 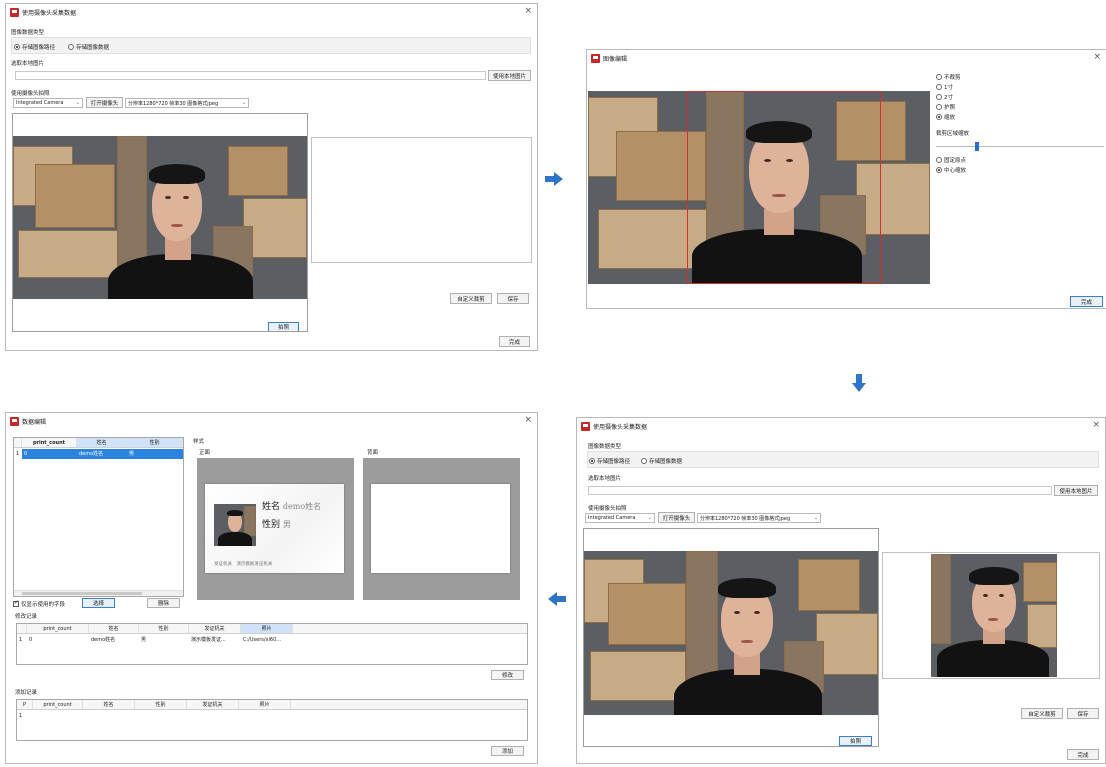 What do you see at coordinates (948, 77) in the screenshot?
I see `crop-option-none: 不裁剪` at bounding box center [948, 77].